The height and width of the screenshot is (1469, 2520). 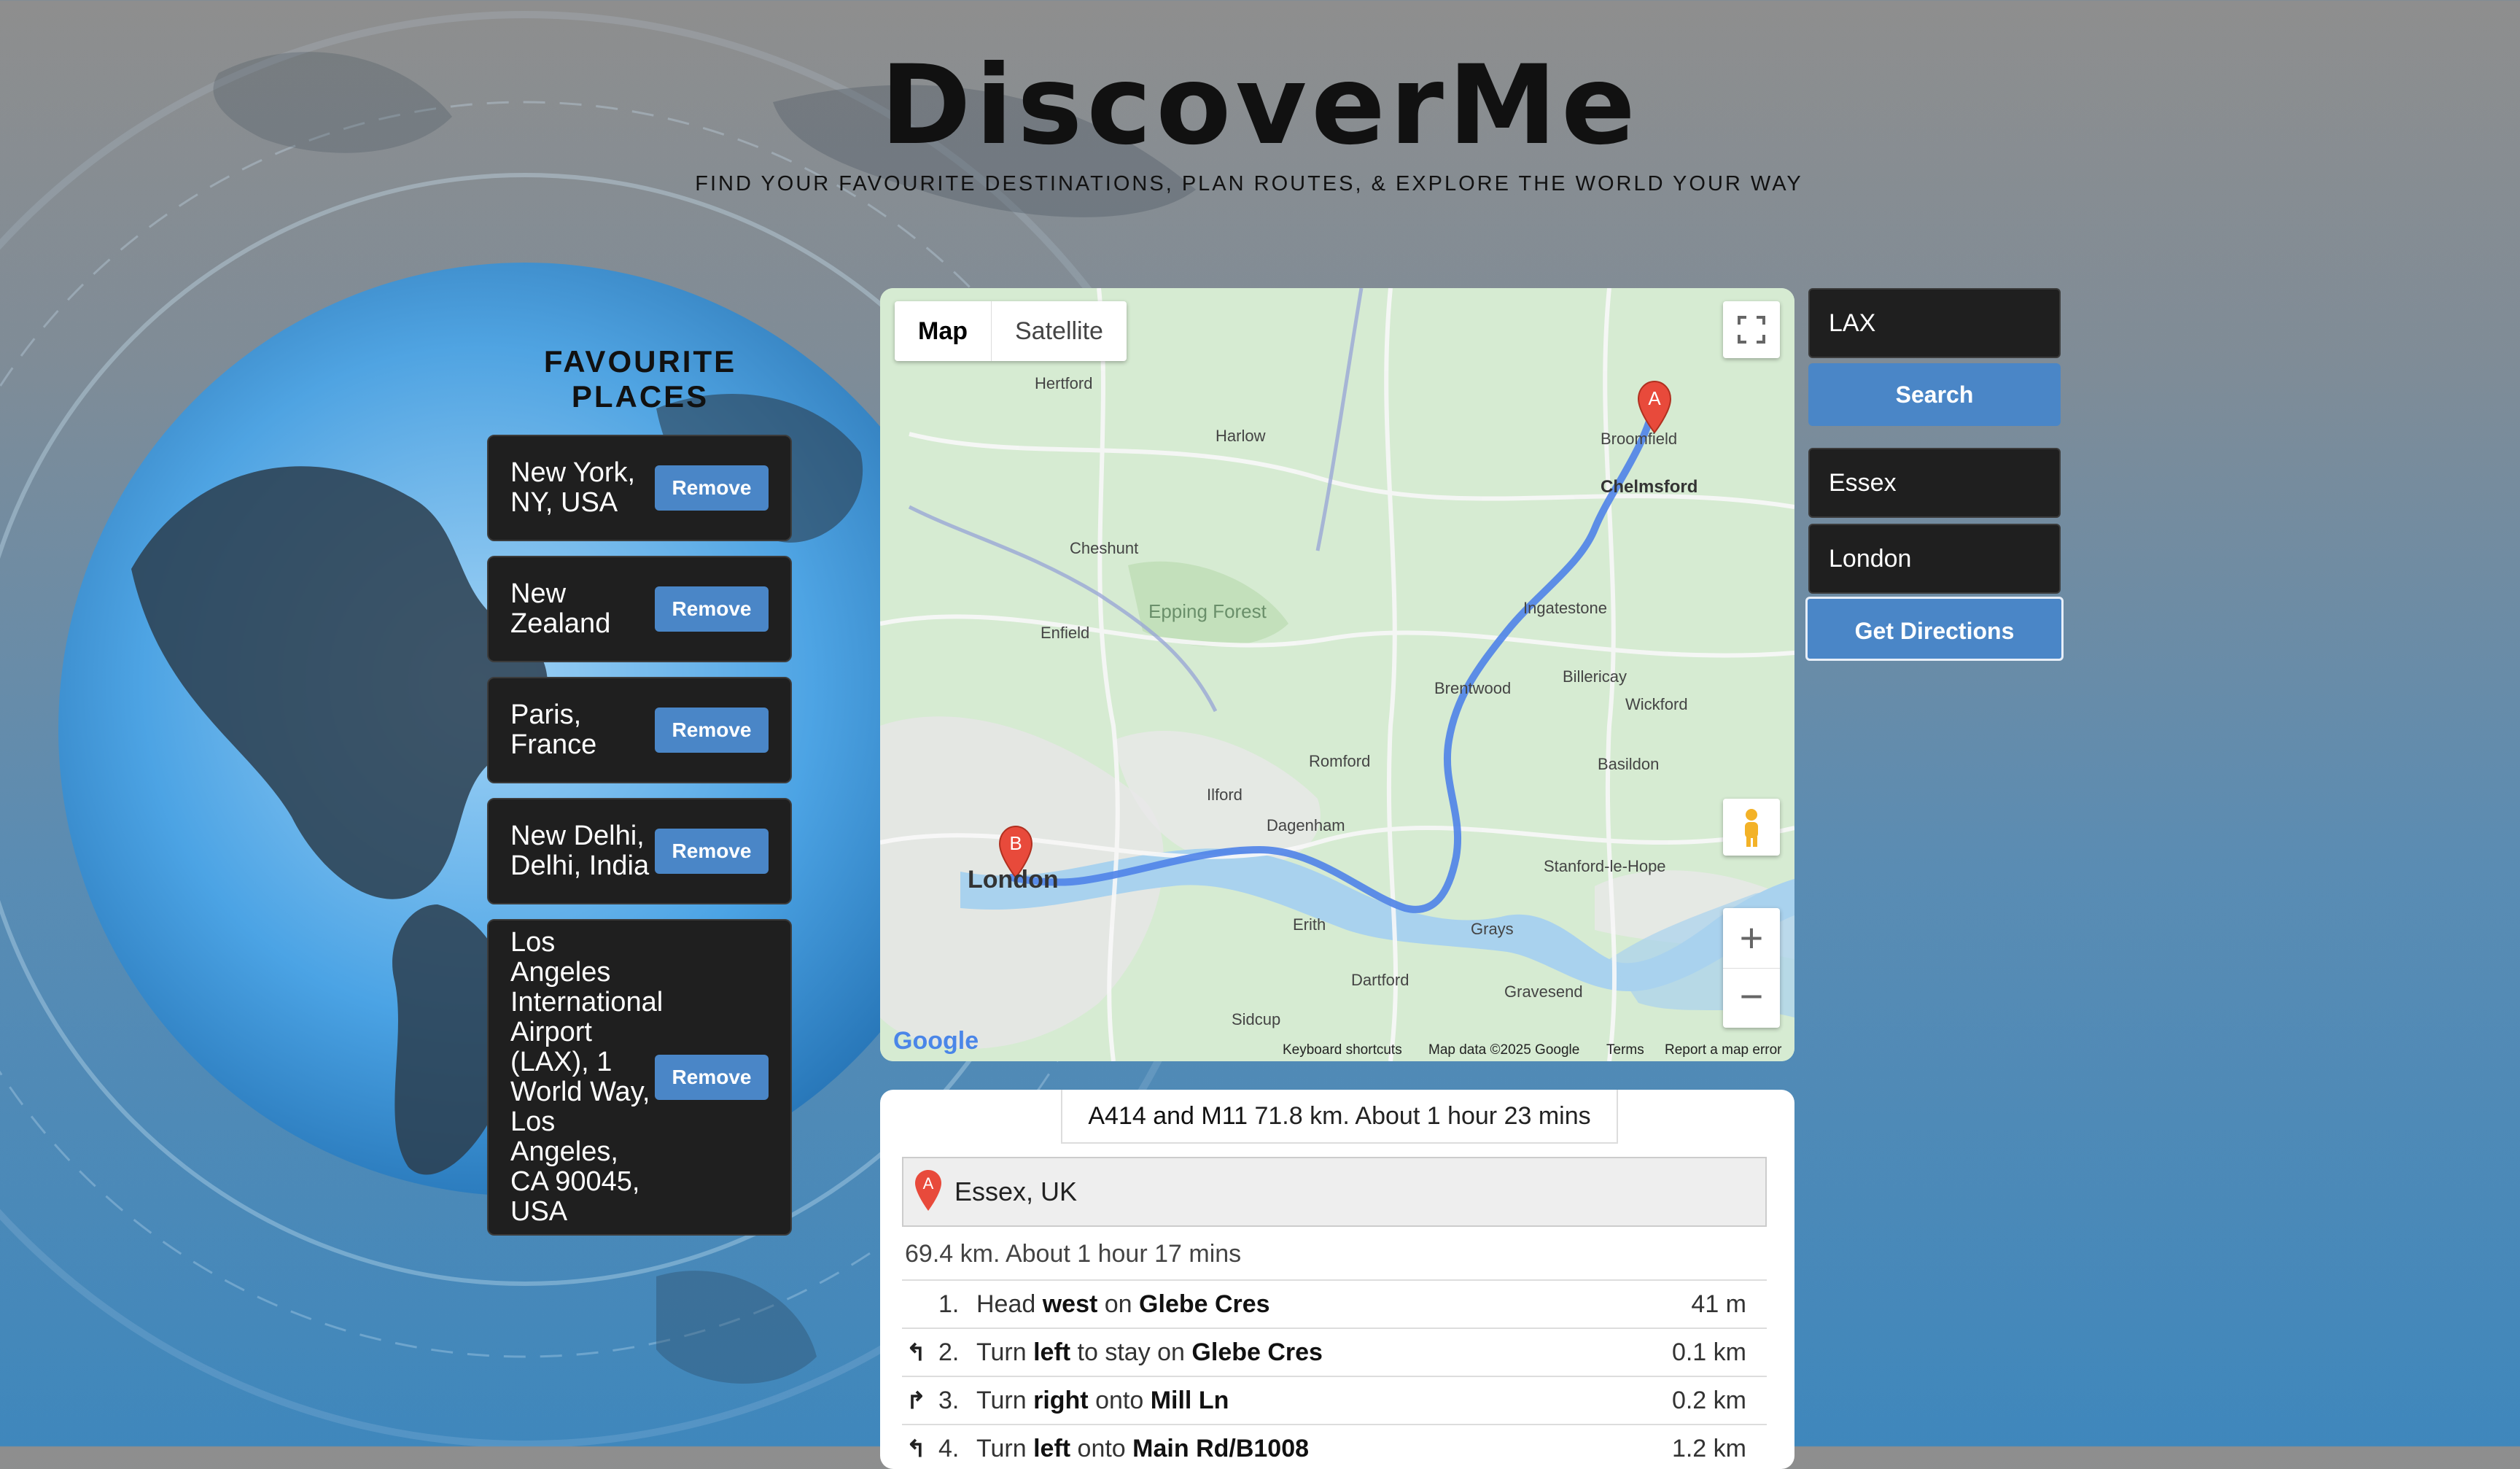 I want to click on marker-a-icon: A, so click(x=928, y=1190).